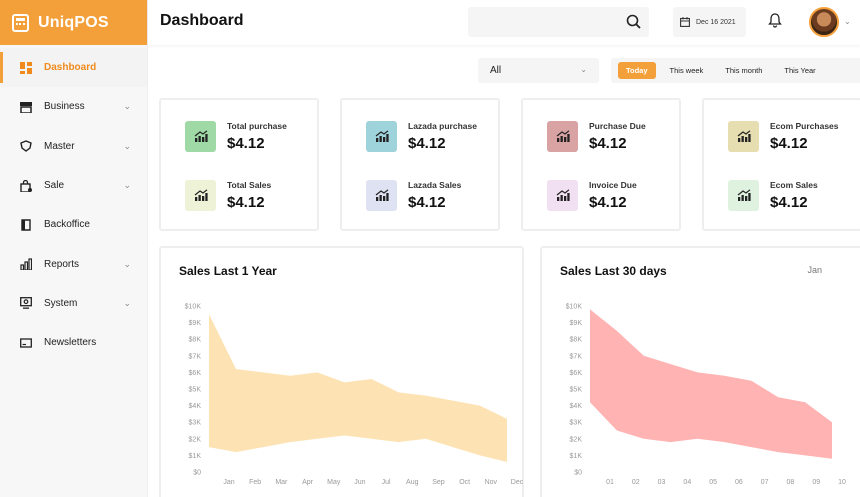  I want to click on stat-label: Total purchase, so click(257, 125).